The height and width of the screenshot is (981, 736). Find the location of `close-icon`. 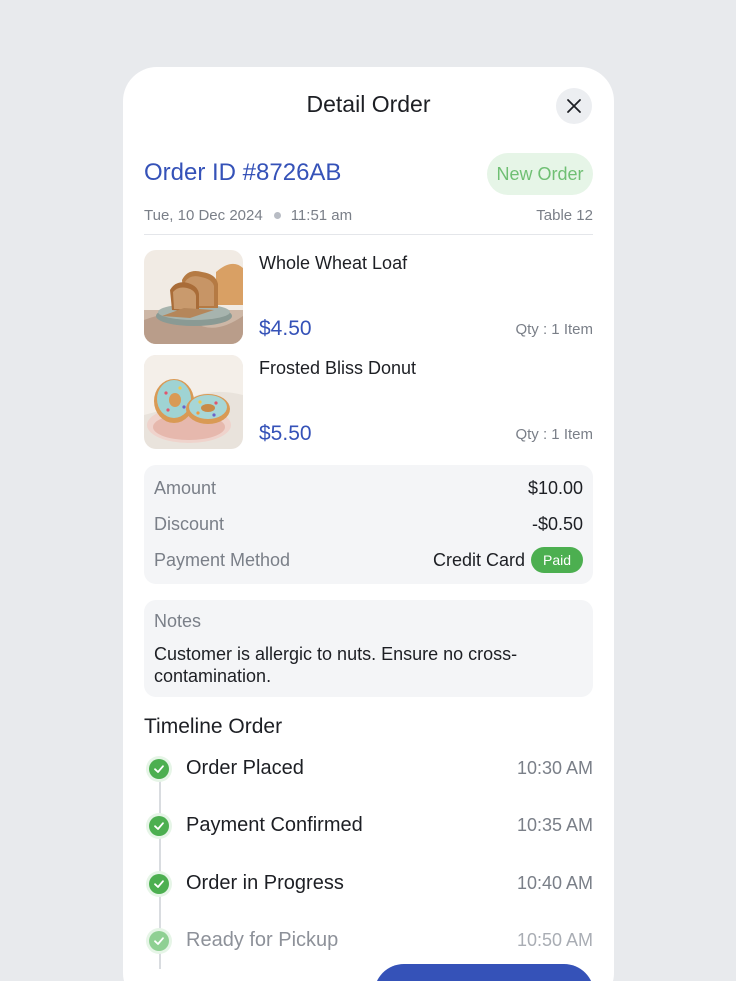

close-icon is located at coordinates (574, 106).